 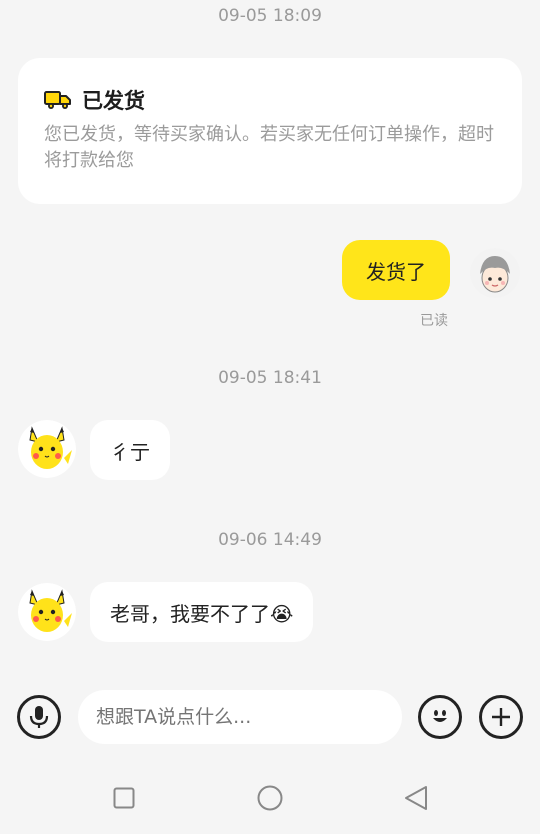 I want to click on voice-button, so click(x=39, y=717).